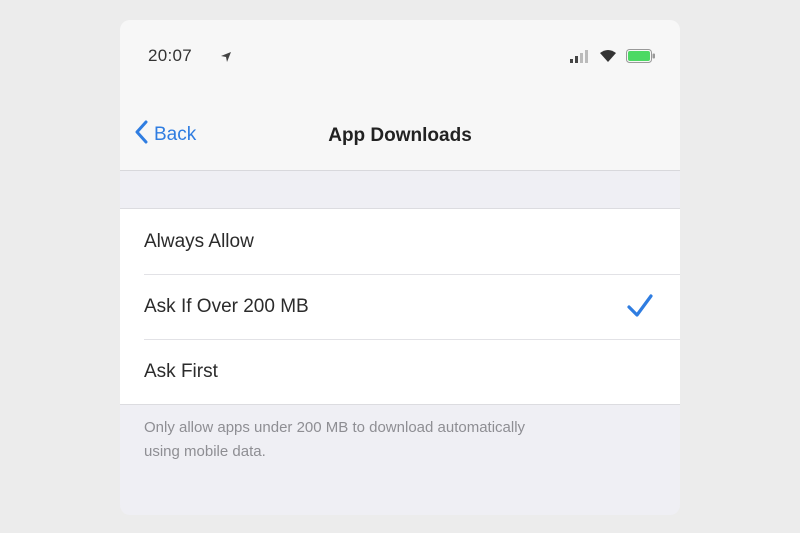 Image resolution: width=800 pixels, height=533 pixels. Describe the element at coordinates (170, 55) in the screenshot. I see `status-time: 20:07` at that location.